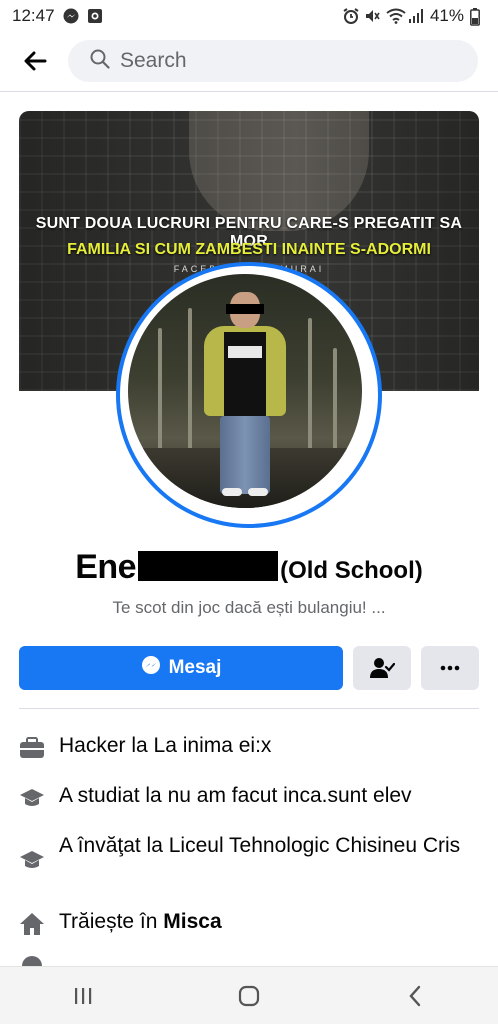 Image resolution: width=498 pixels, height=1024 pixels. I want to click on info-item-work: Hacker la La inima ei:x, so click(249, 747).